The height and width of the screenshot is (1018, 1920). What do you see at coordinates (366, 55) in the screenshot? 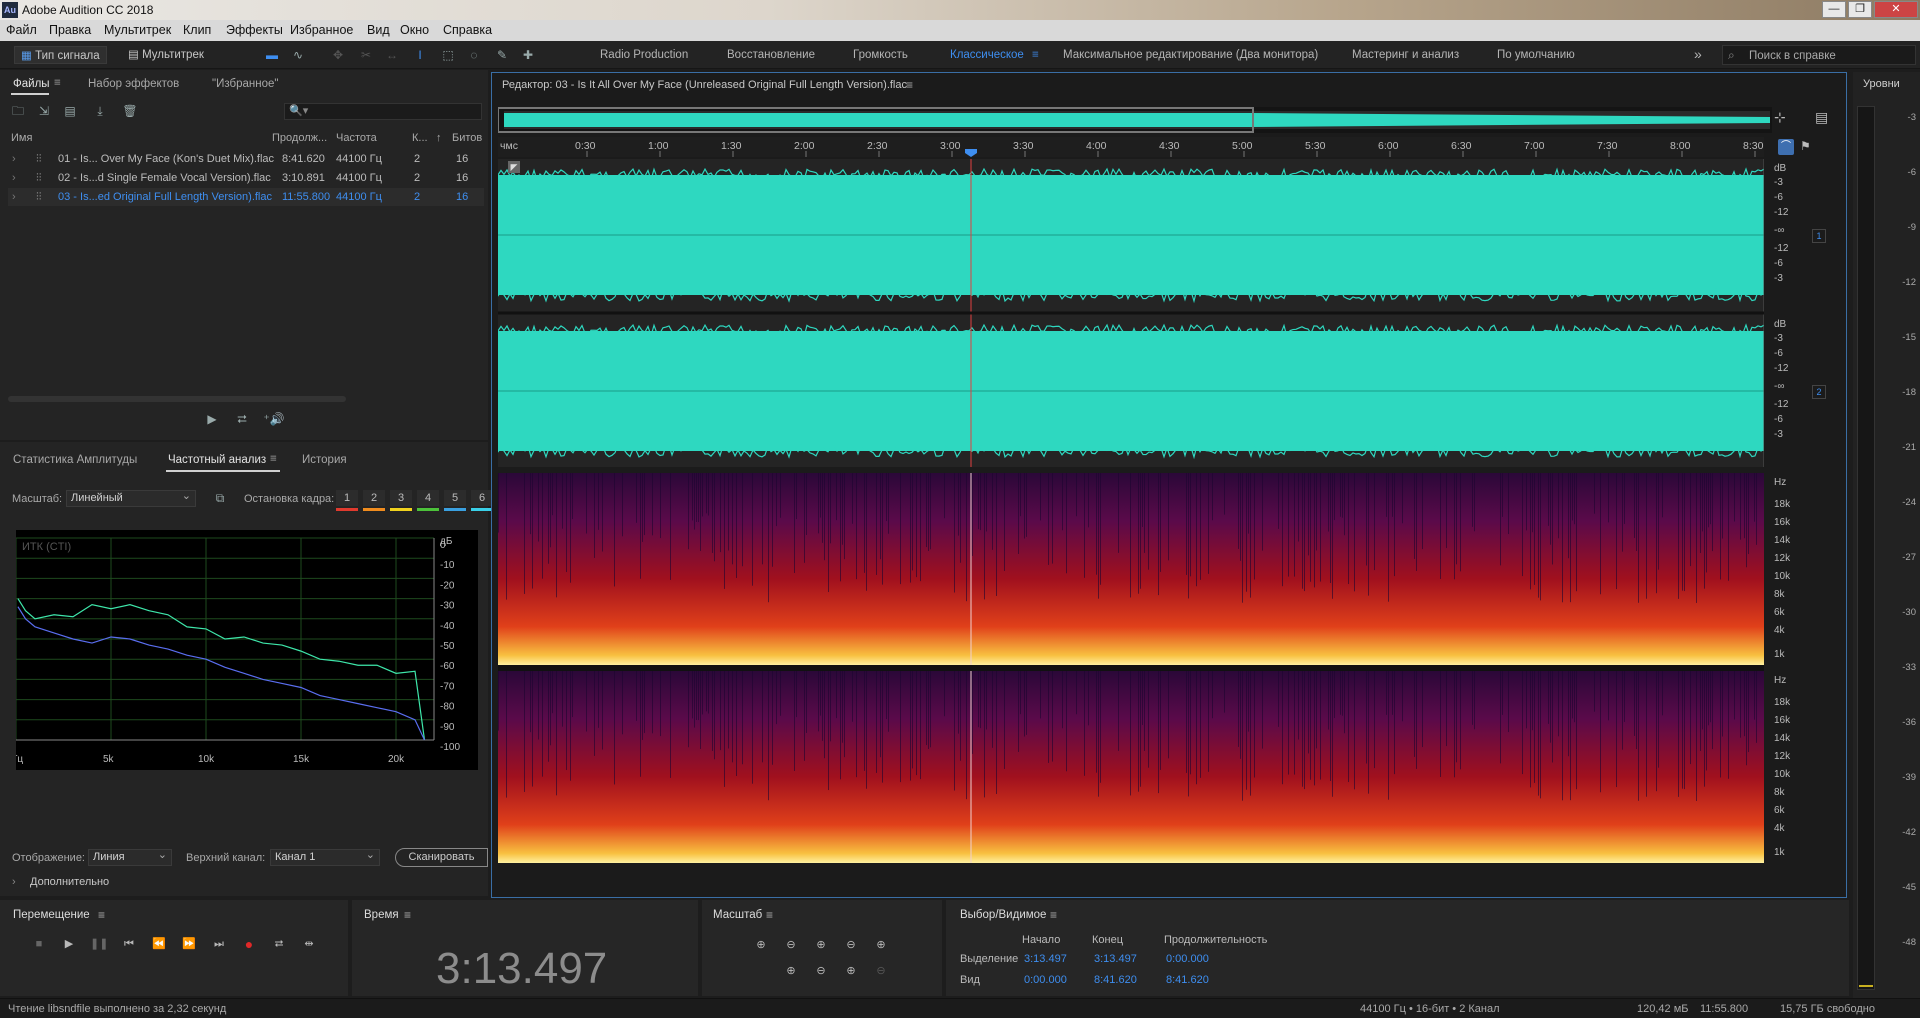
I see `razor-tool-icon: ✂` at bounding box center [366, 55].